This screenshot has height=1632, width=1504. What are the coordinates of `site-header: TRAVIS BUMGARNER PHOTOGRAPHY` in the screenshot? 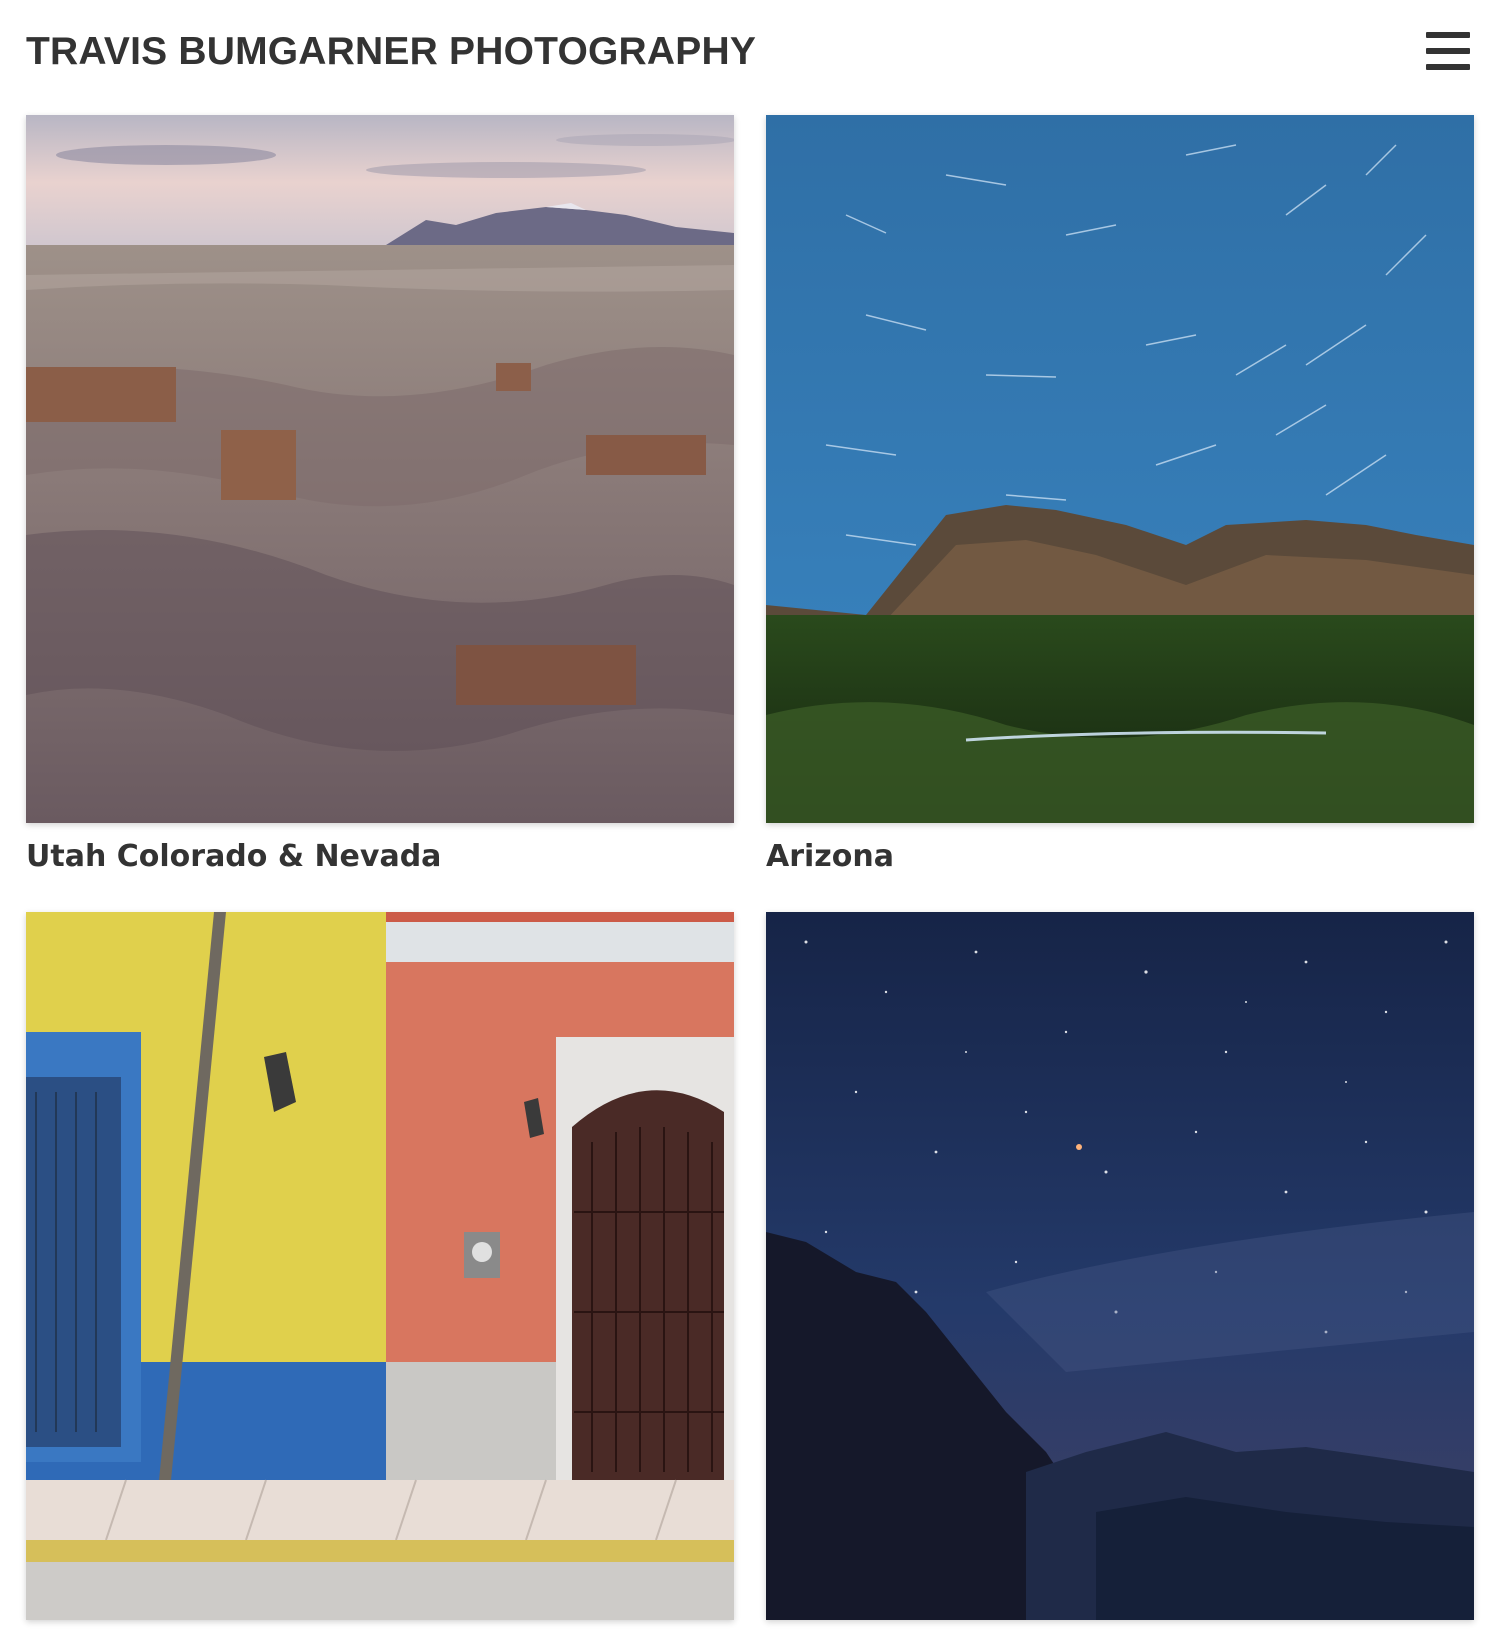 It's located at (752, 55).